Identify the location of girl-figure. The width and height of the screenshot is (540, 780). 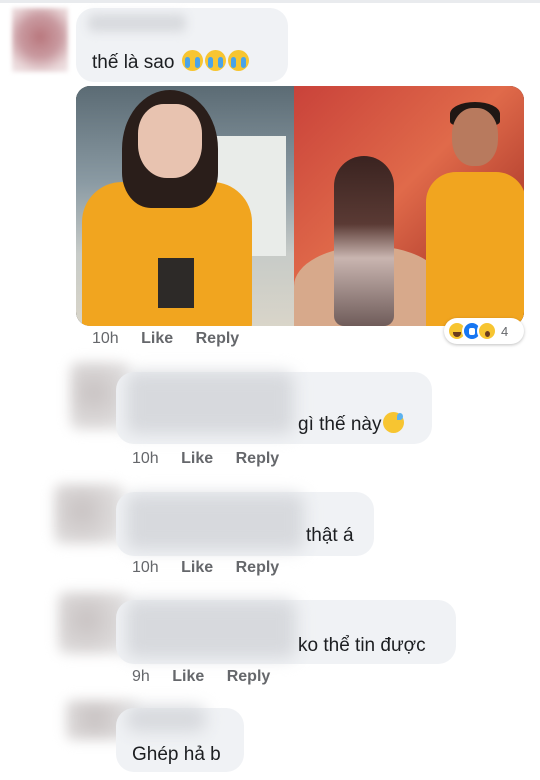
(364, 241).